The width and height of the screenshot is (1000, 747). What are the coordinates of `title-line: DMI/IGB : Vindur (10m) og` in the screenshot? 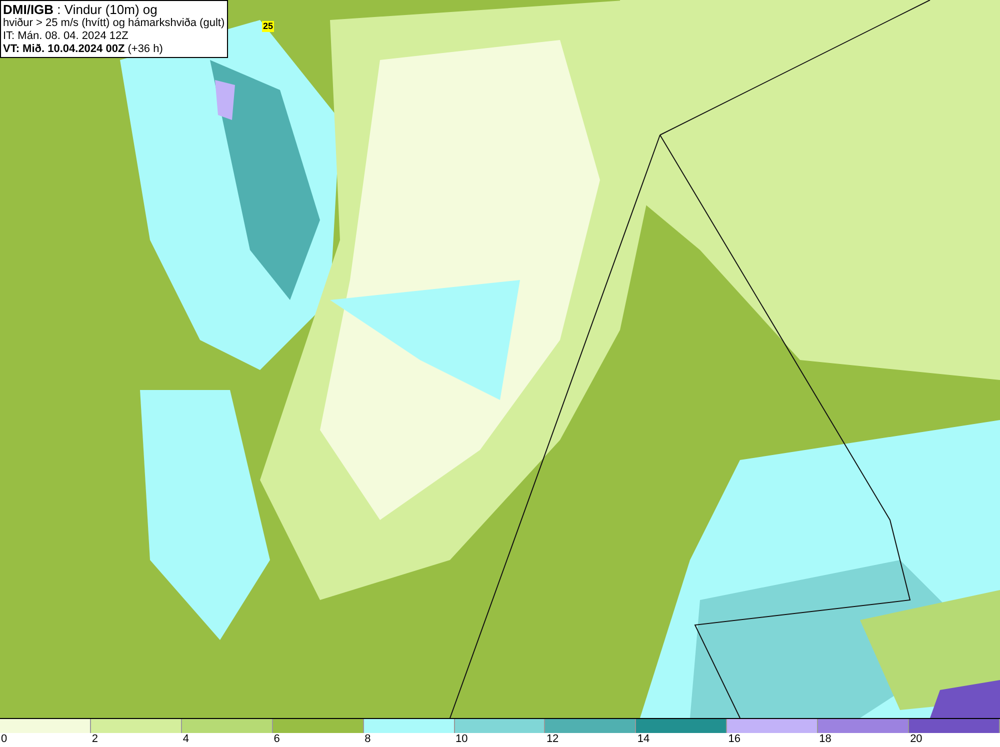 It's located at (80, 9).